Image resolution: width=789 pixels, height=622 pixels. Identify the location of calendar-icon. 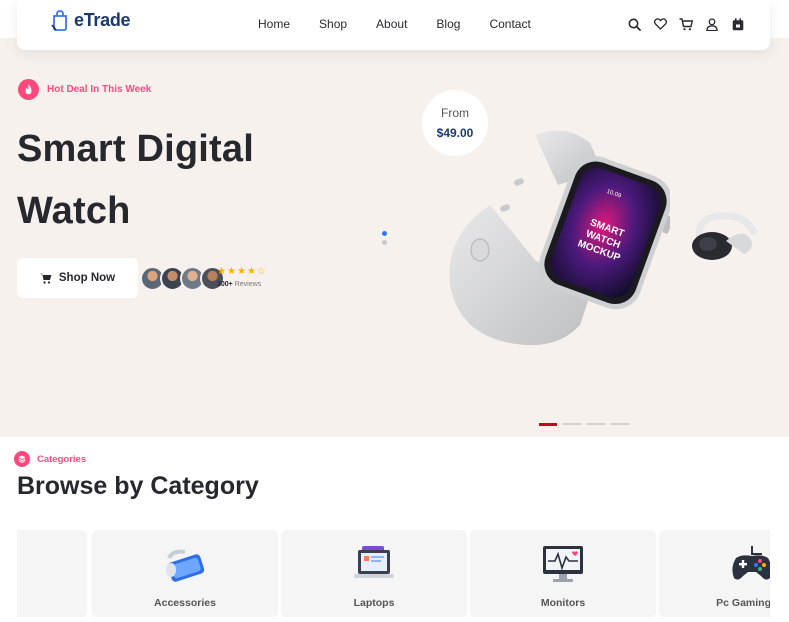
(738, 24).